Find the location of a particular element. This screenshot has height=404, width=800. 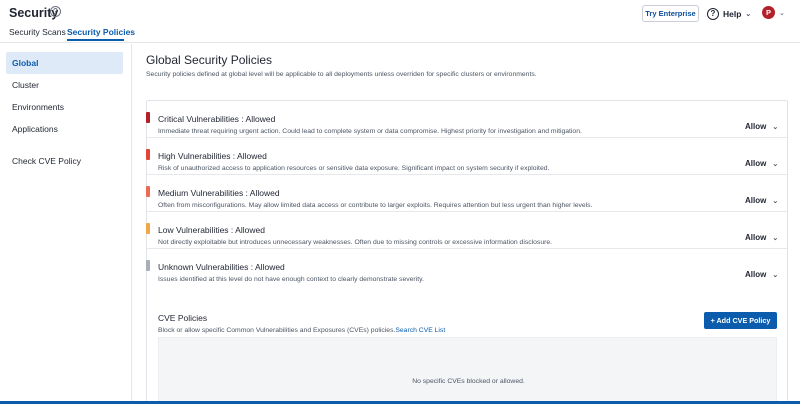

policy-title: Critical Vulnerabilities : Allowed is located at coordinates (217, 119).